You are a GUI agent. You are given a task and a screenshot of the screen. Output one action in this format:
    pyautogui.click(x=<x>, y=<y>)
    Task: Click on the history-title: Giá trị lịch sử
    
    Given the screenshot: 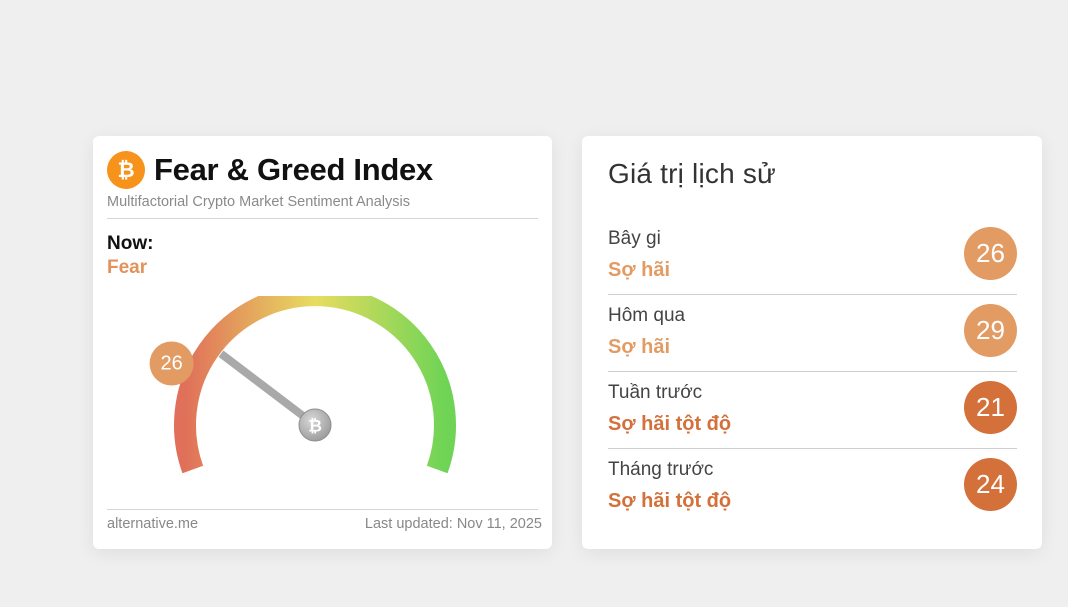 What is the action you would take?
    pyautogui.click(x=692, y=173)
    